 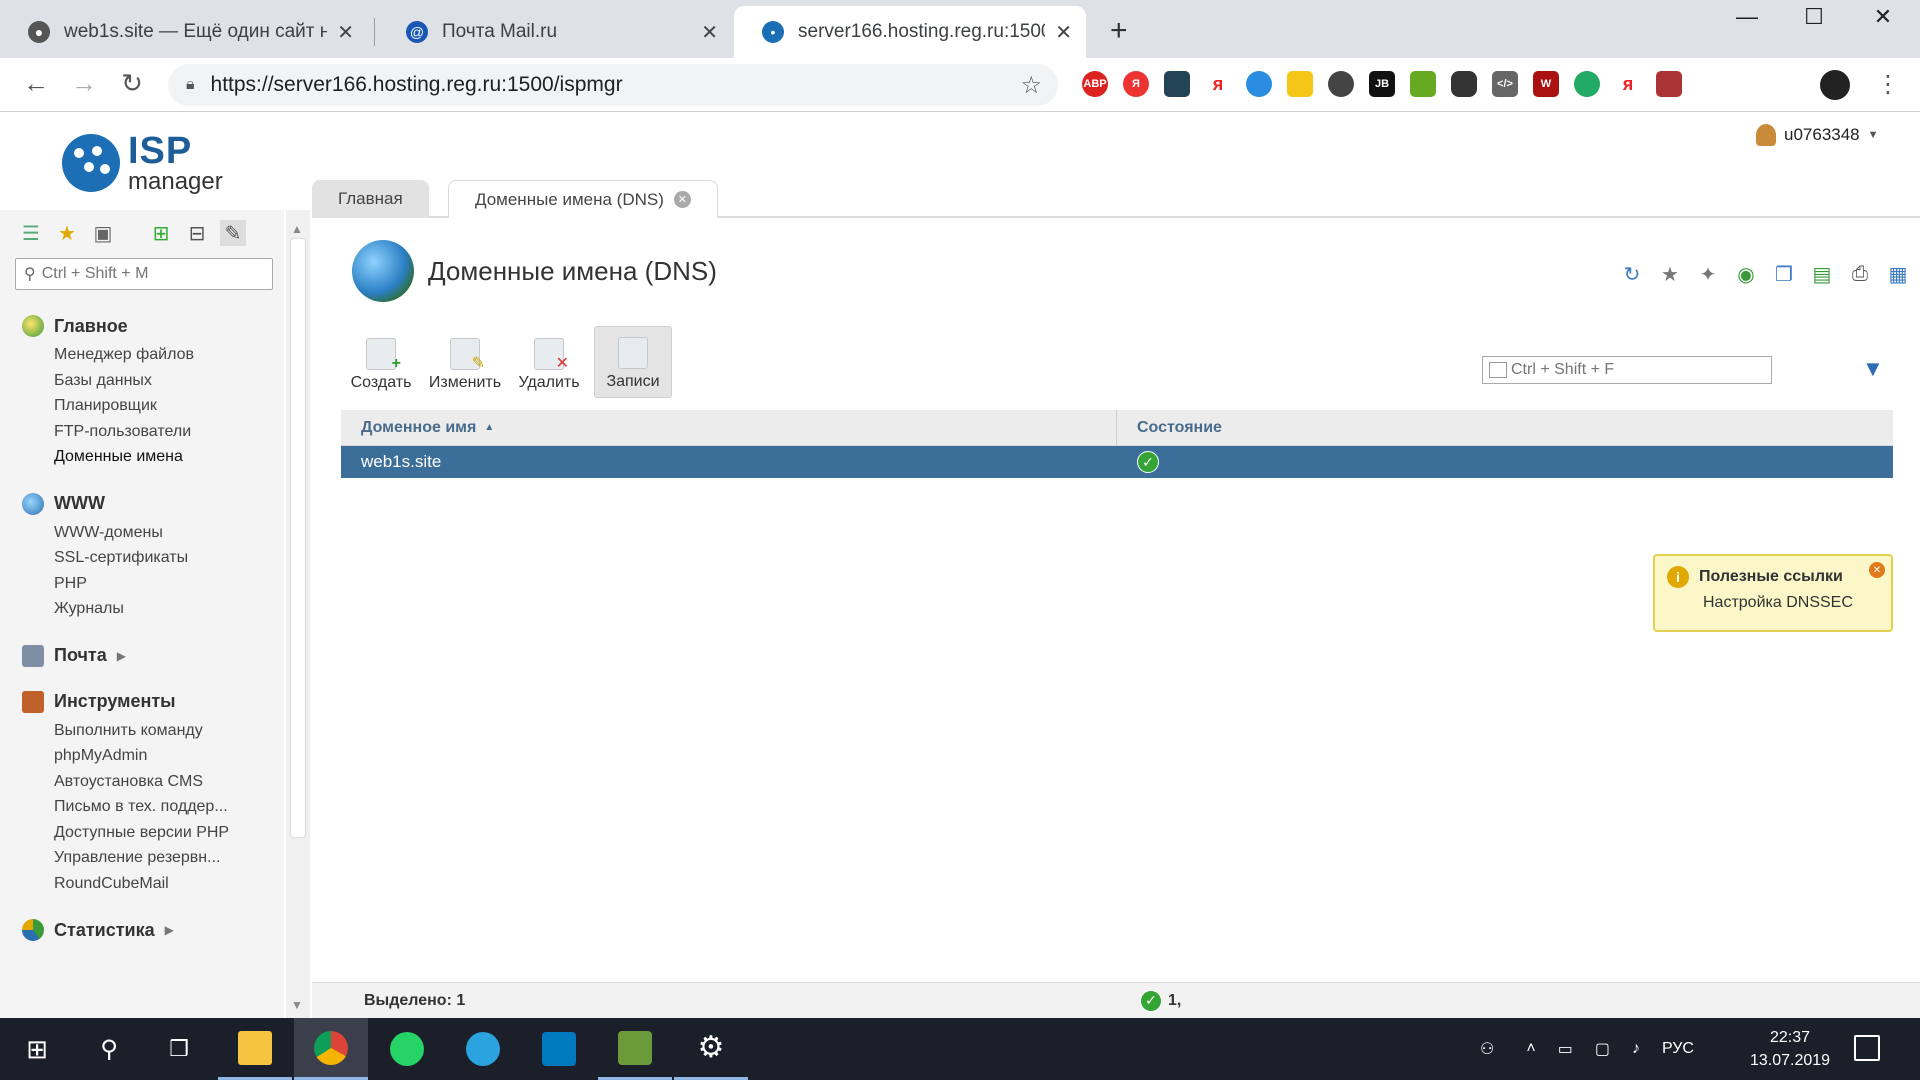 What do you see at coordinates (1708, 274) in the screenshot?
I see `pin-icon: ✦` at bounding box center [1708, 274].